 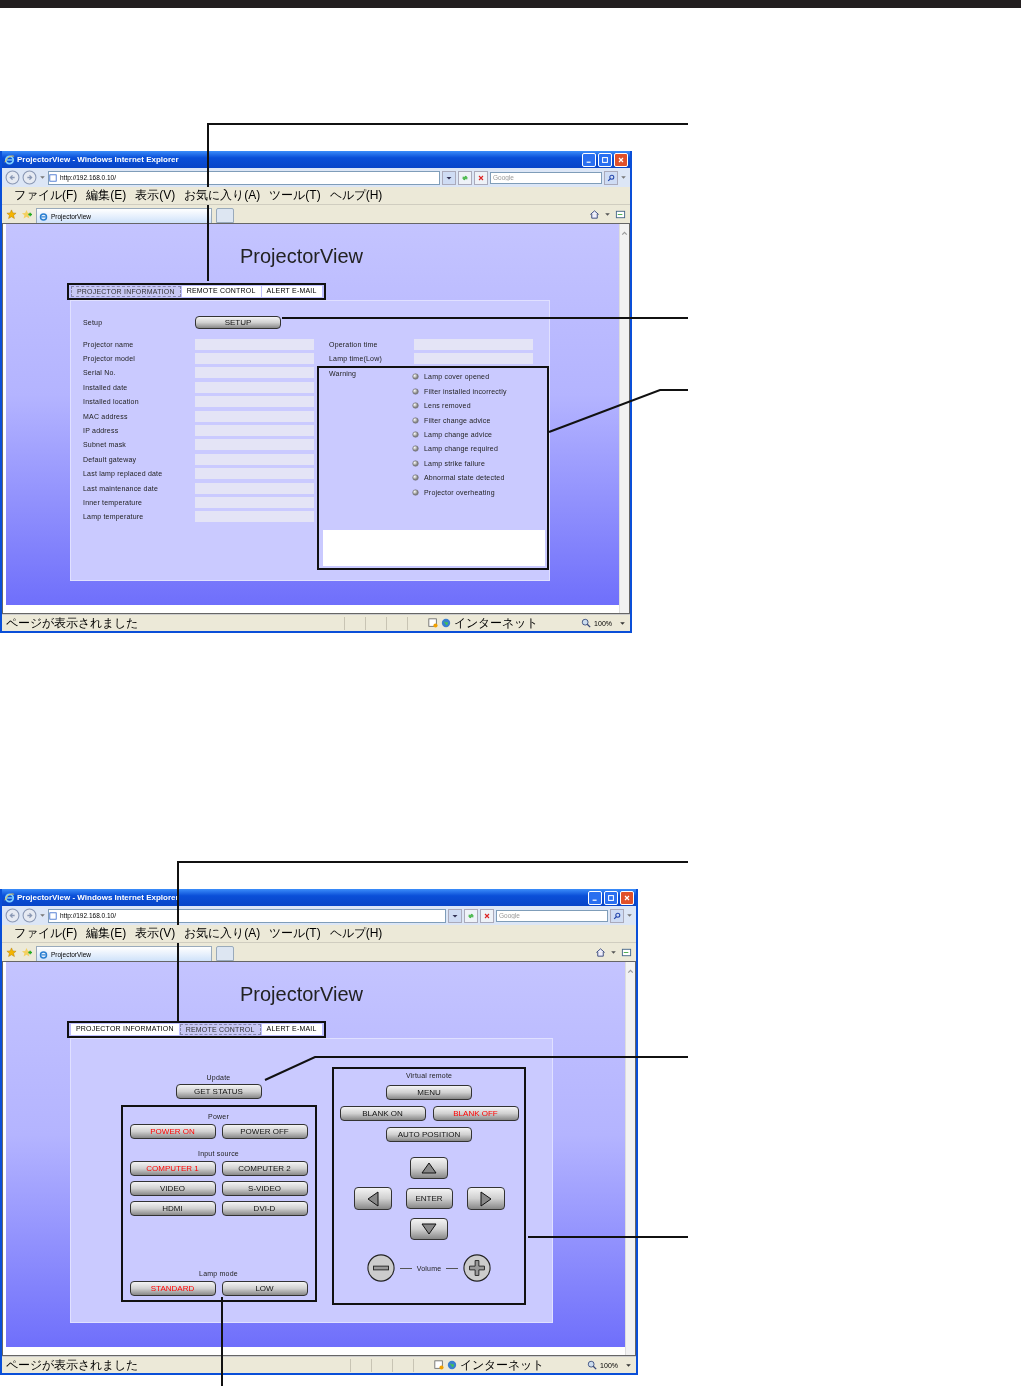 I want to click on input-button: HDMI, so click(x=172, y=1208).